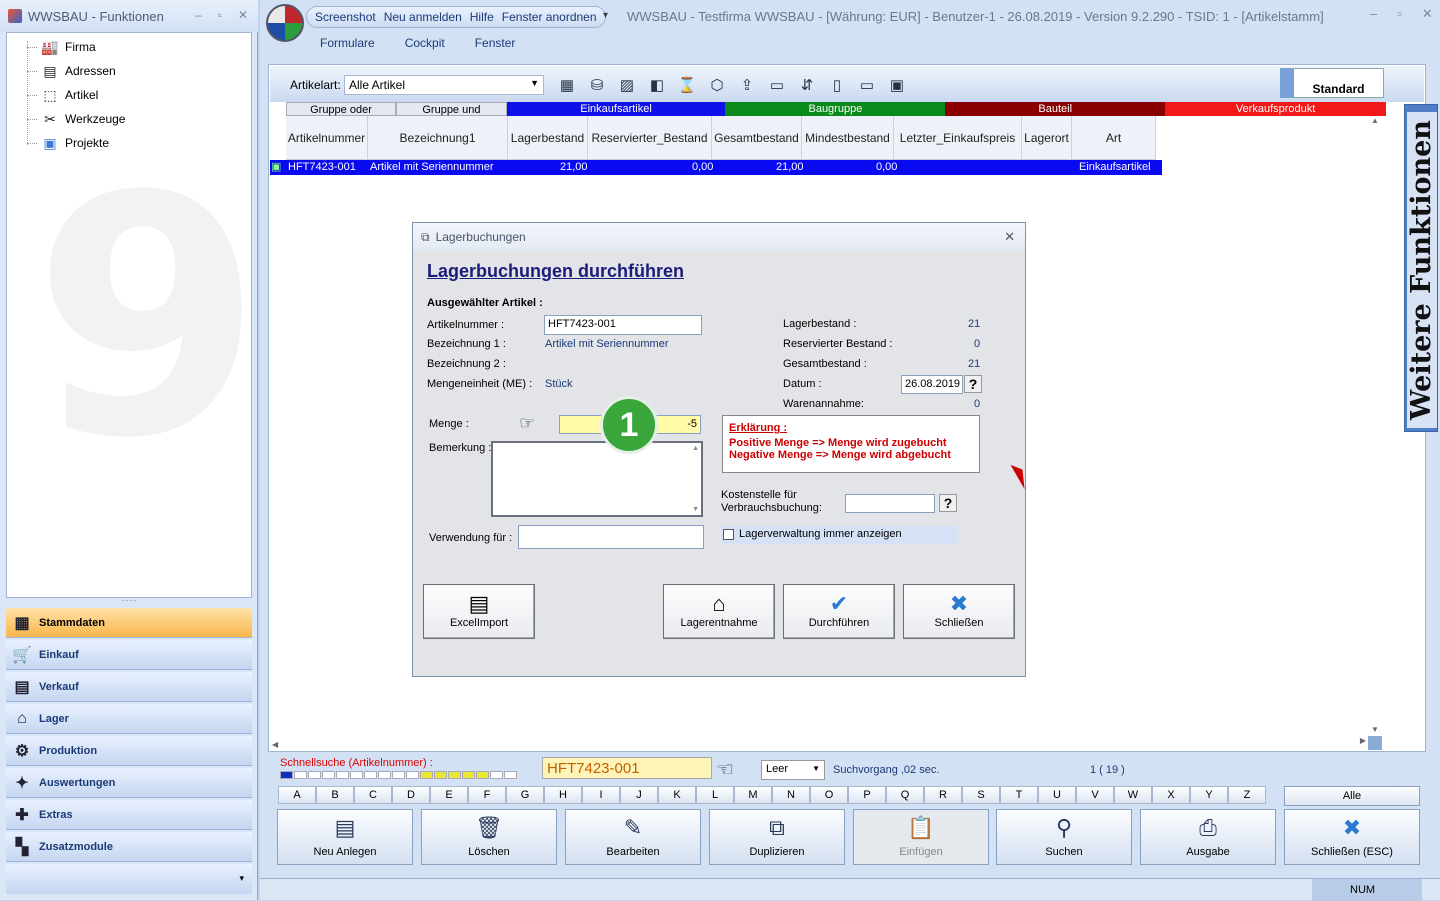  I want to click on letter-i: I, so click(601, 795).